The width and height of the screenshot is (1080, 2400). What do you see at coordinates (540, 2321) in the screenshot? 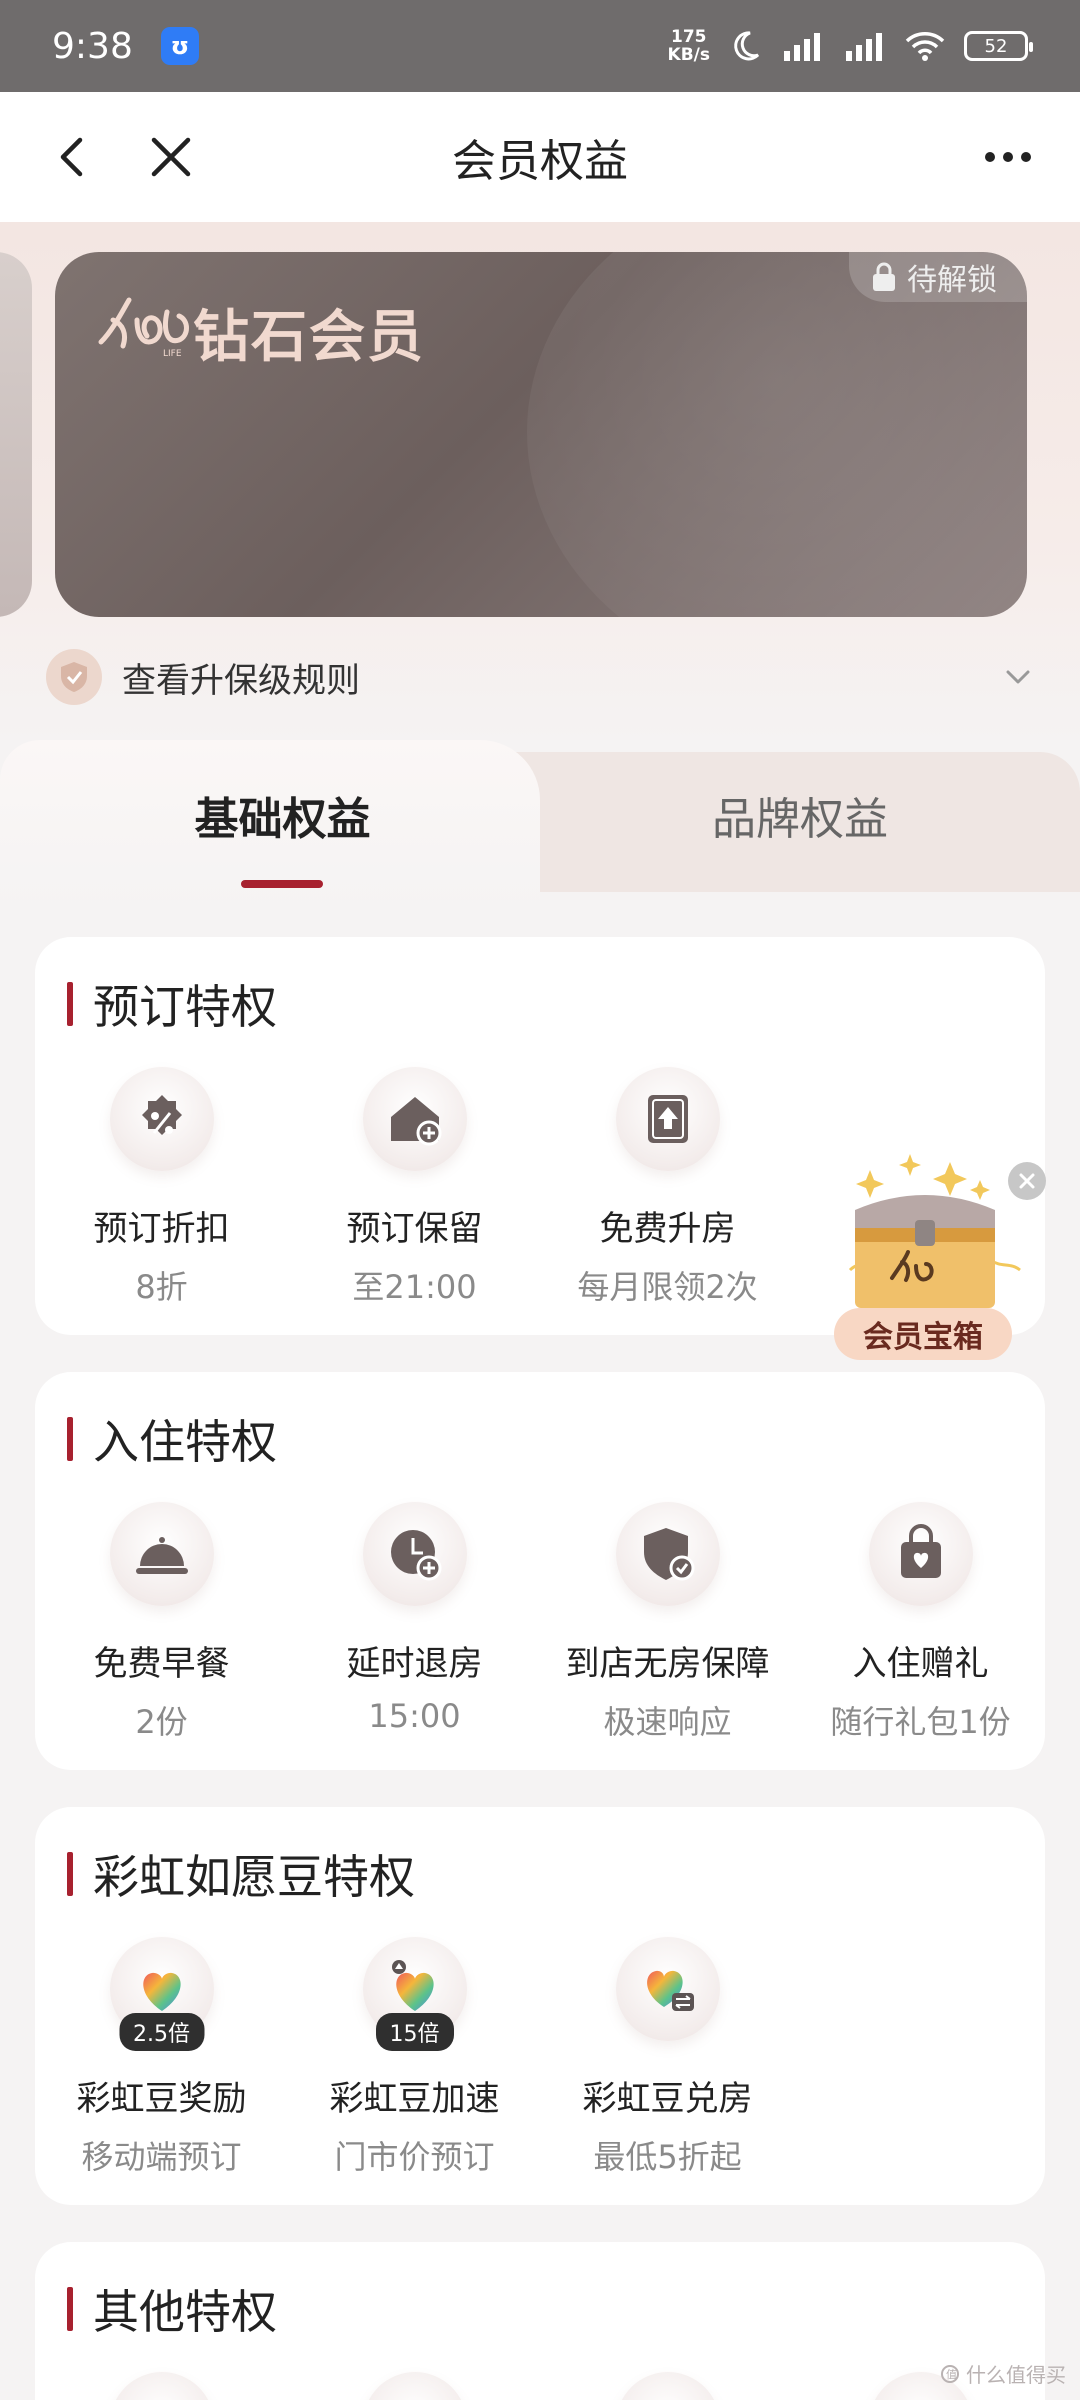
I see `section-other: 其他特权` at bounding box center [540, 2321].